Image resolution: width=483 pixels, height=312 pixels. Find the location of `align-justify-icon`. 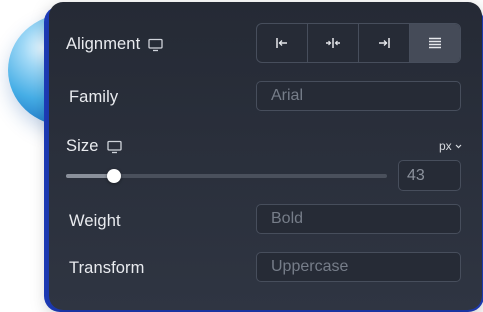

align-justify-icon is located at coordinates (435, 43).